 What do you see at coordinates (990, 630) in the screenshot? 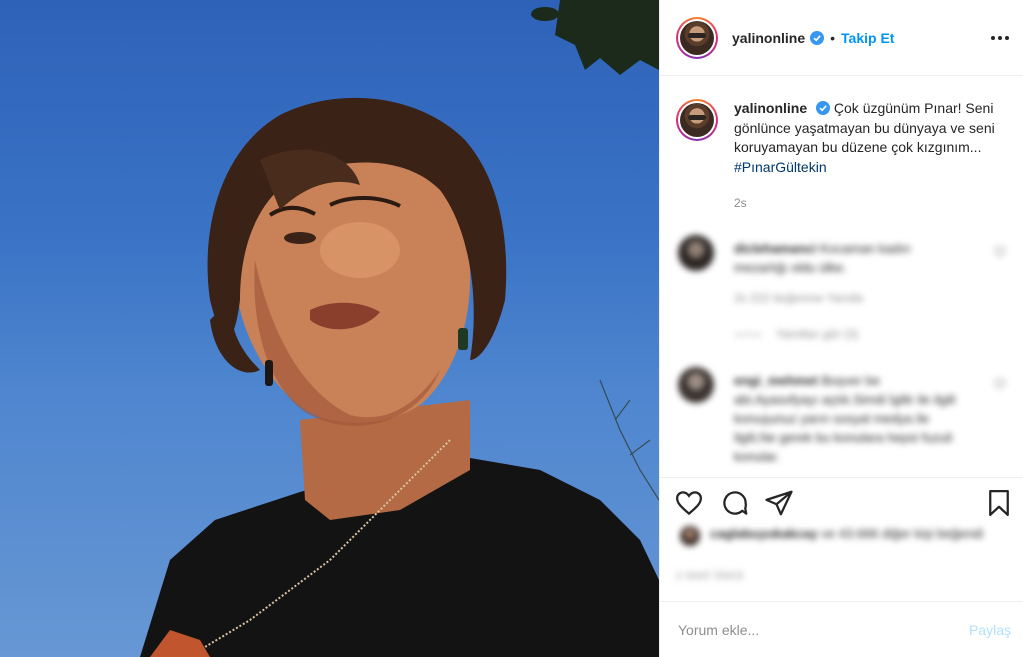
I see `post-comment-button: Paylaş` at bounding box center [990, 630].